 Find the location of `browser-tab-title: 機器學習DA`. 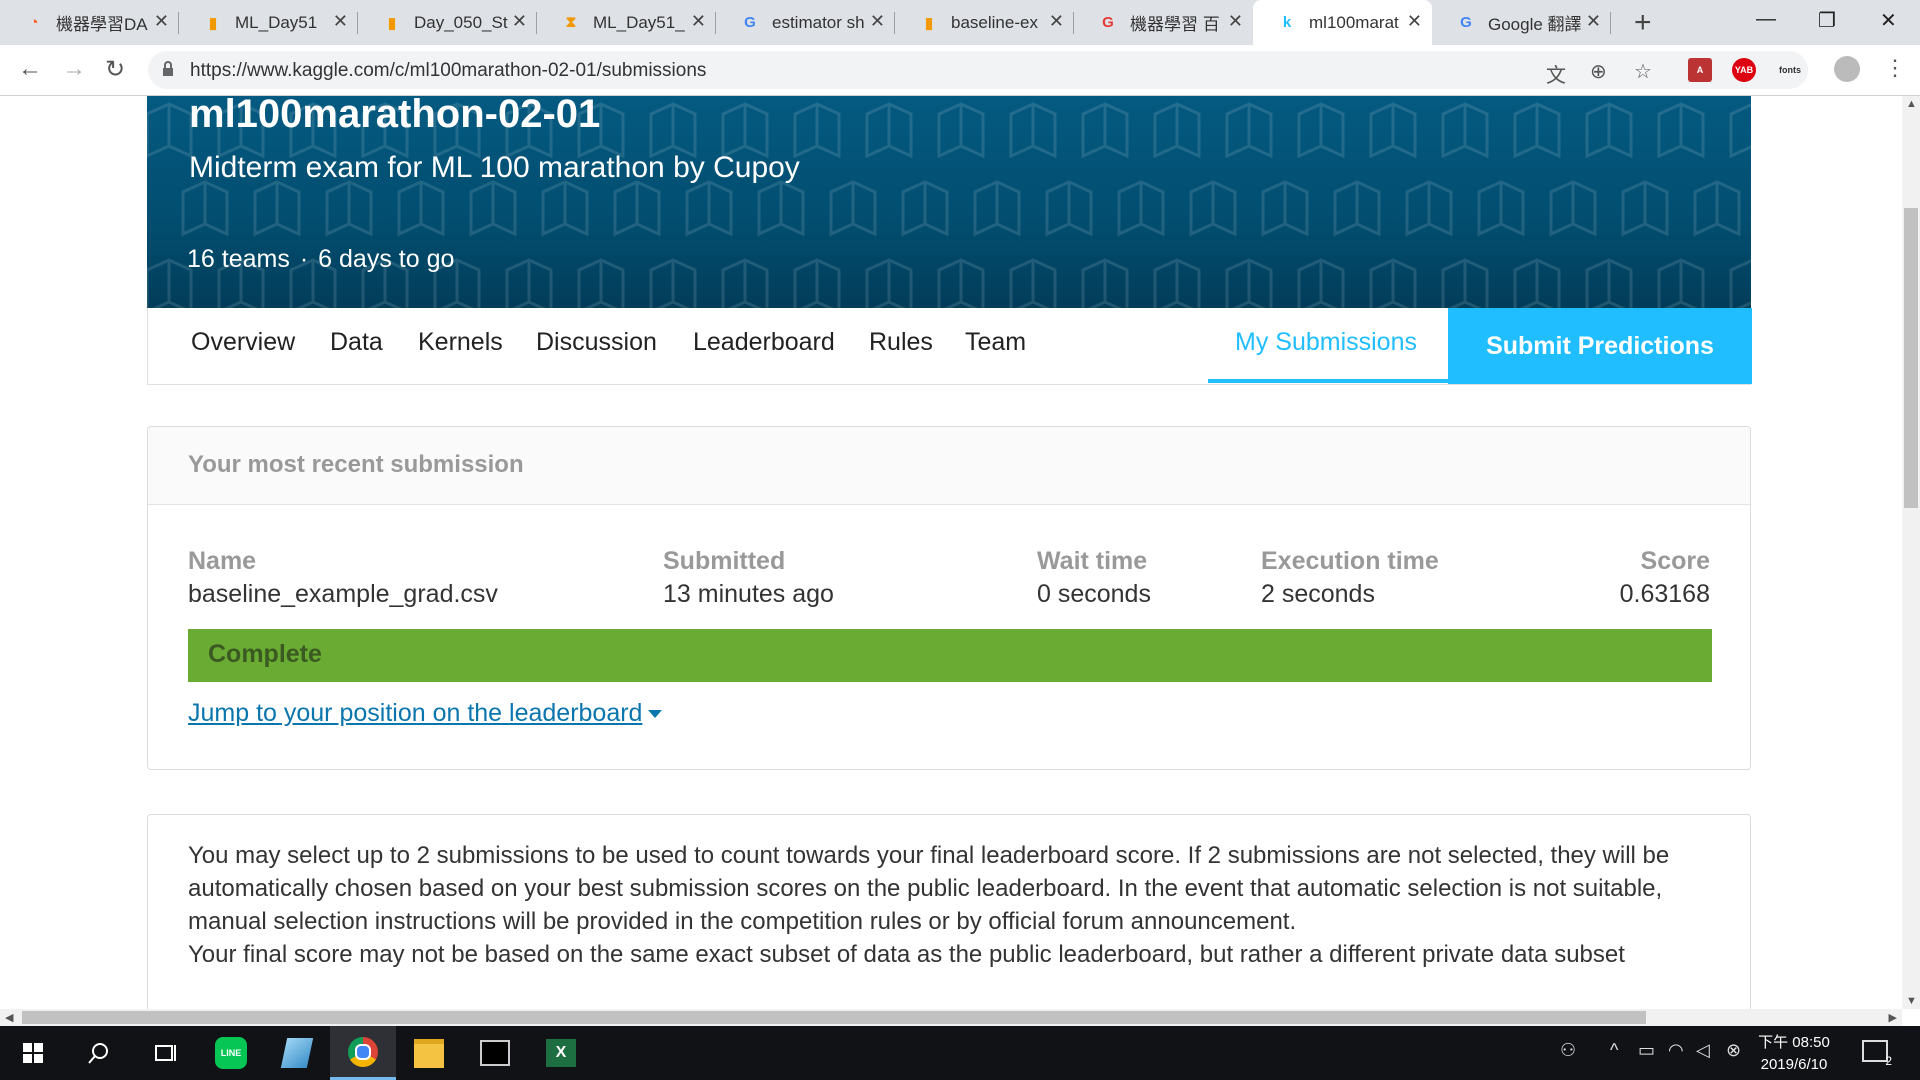

browser-tab-title: 機器學習DA is located at coordinates (102, 24).